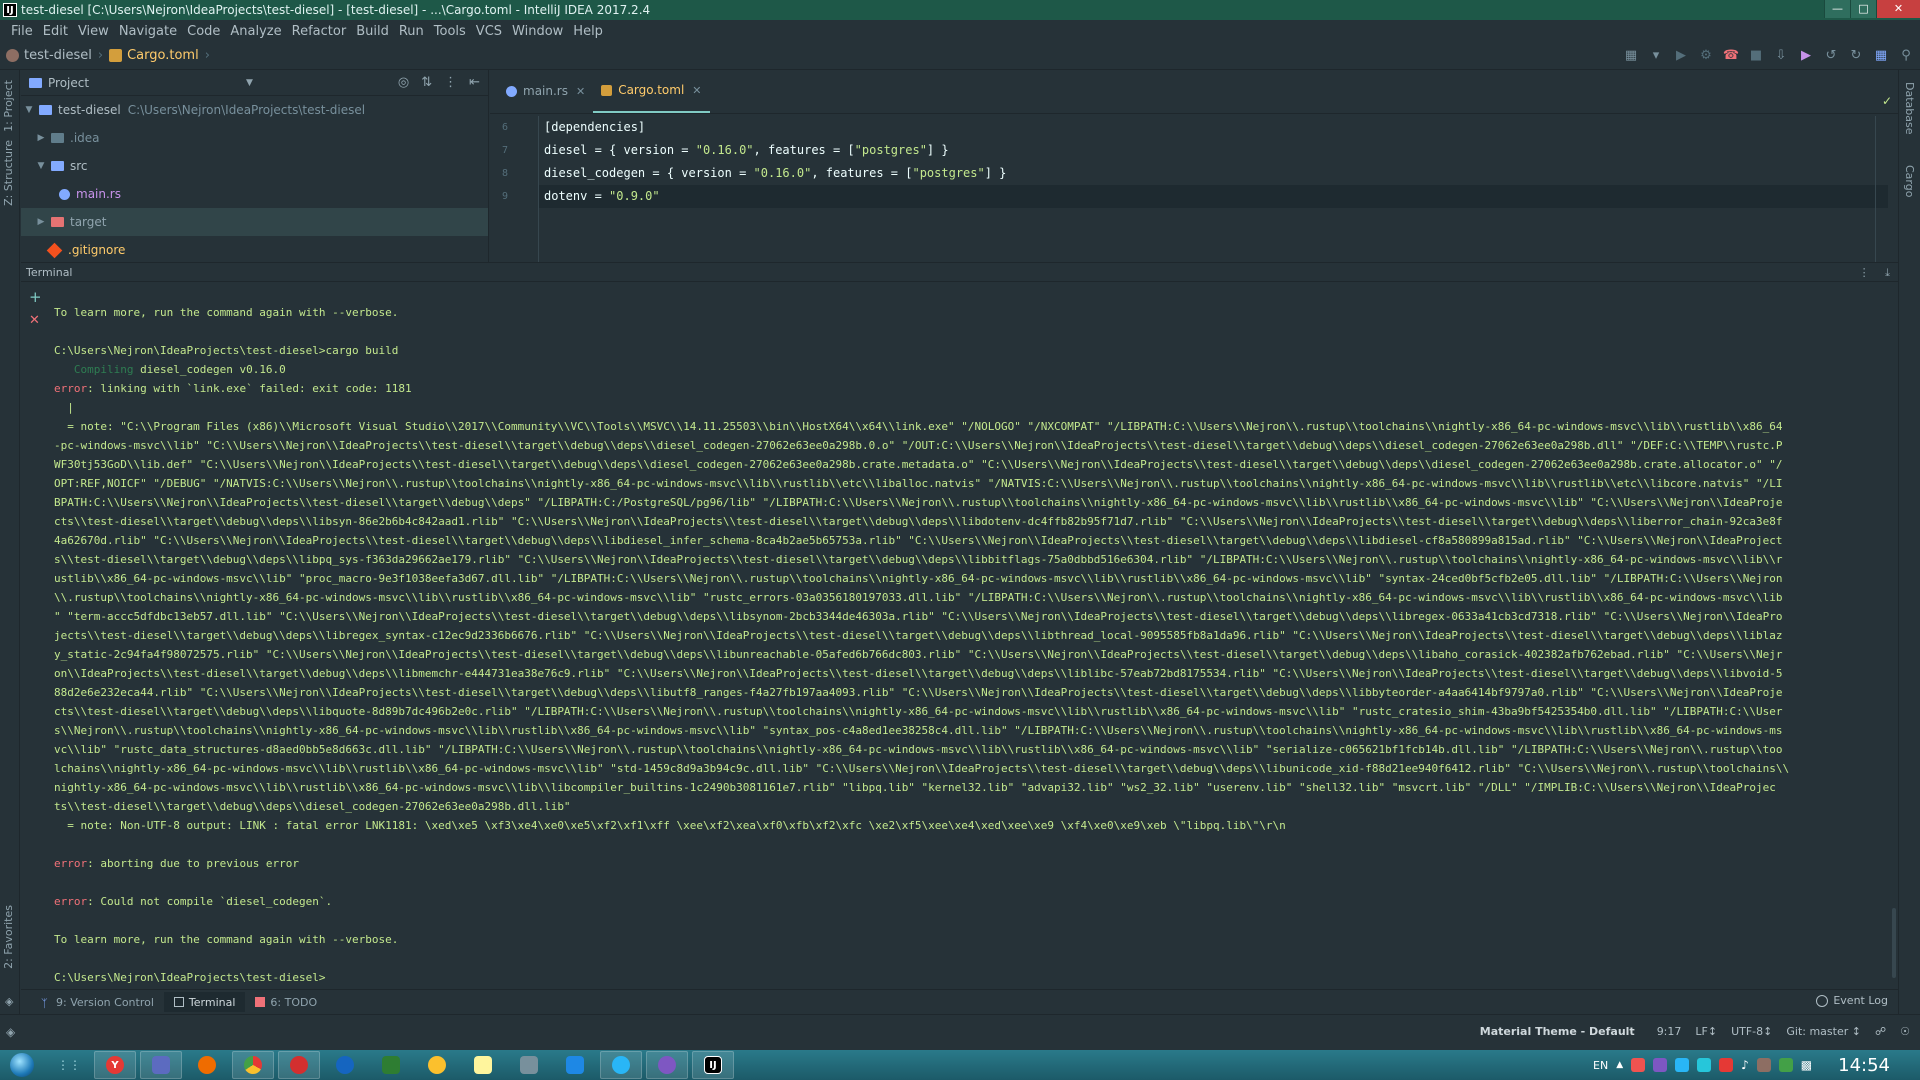  I want to click on taskbar-telegram, so click(621, 1065).